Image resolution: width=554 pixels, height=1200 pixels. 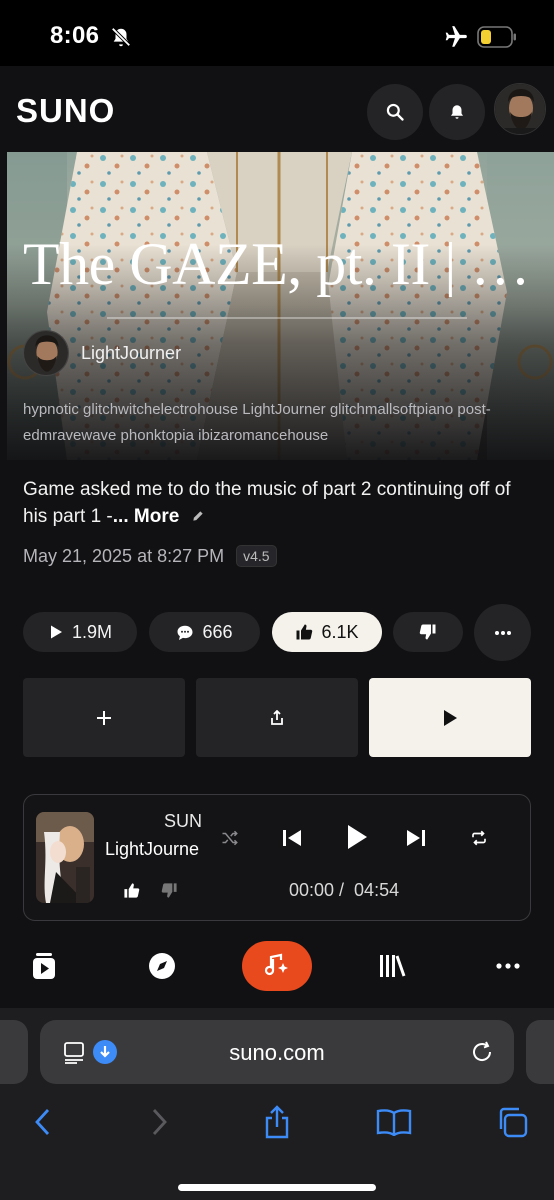 What do you see at coordinates (256, 556) in the screenshot?
I see `version-badge: v4.5` at bounding box center [256, 556].